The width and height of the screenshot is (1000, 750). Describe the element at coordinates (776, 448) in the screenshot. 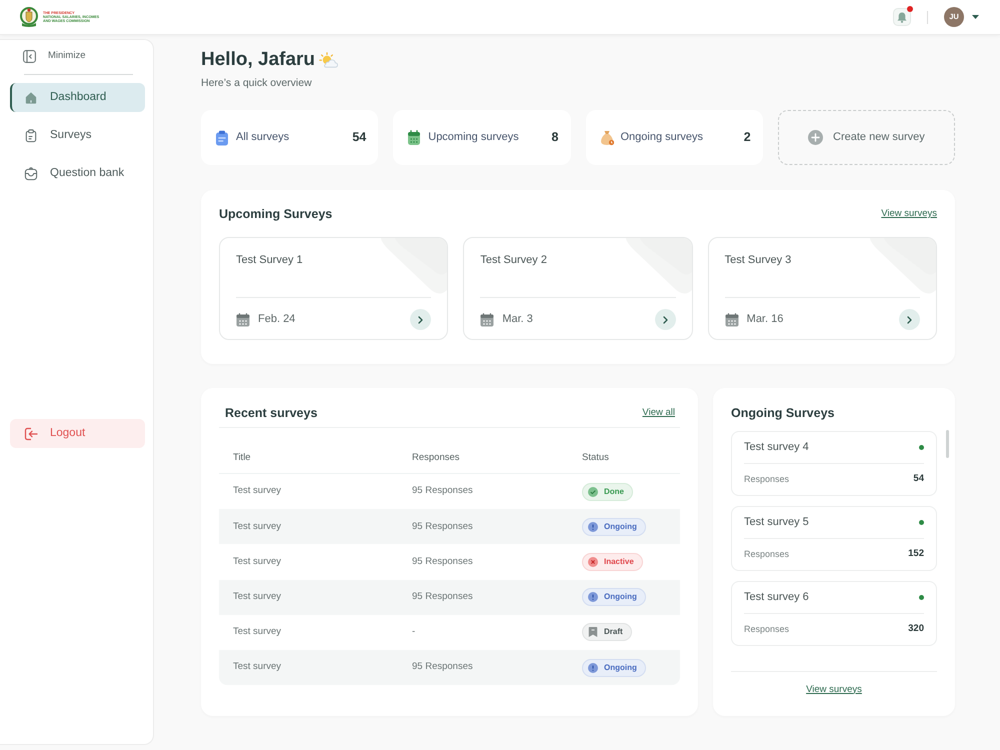

I see `survey-title: Test survey 4` at that location.